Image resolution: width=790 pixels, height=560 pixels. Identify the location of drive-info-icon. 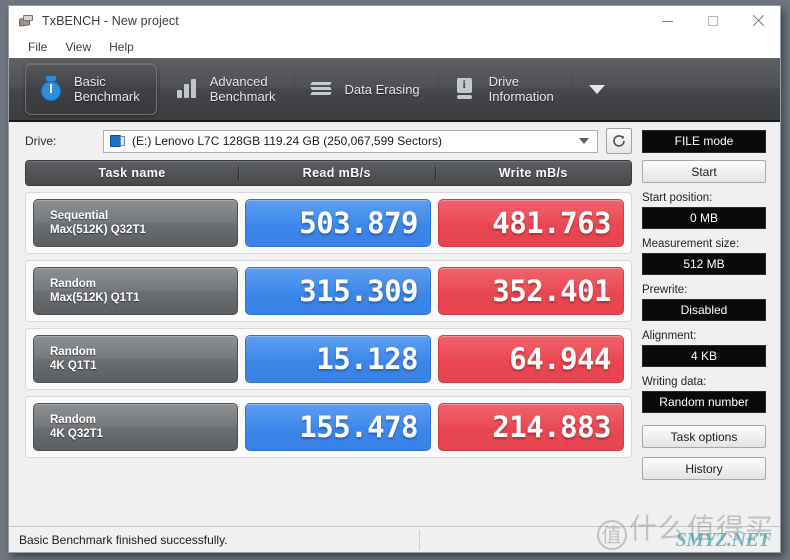
(466, 89).